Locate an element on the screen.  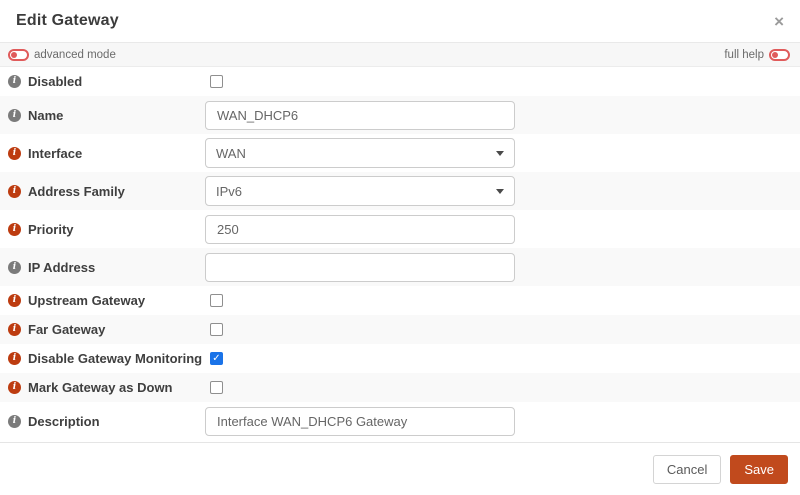
page-title: Edit Gateway is located at coordinates (67, 20).